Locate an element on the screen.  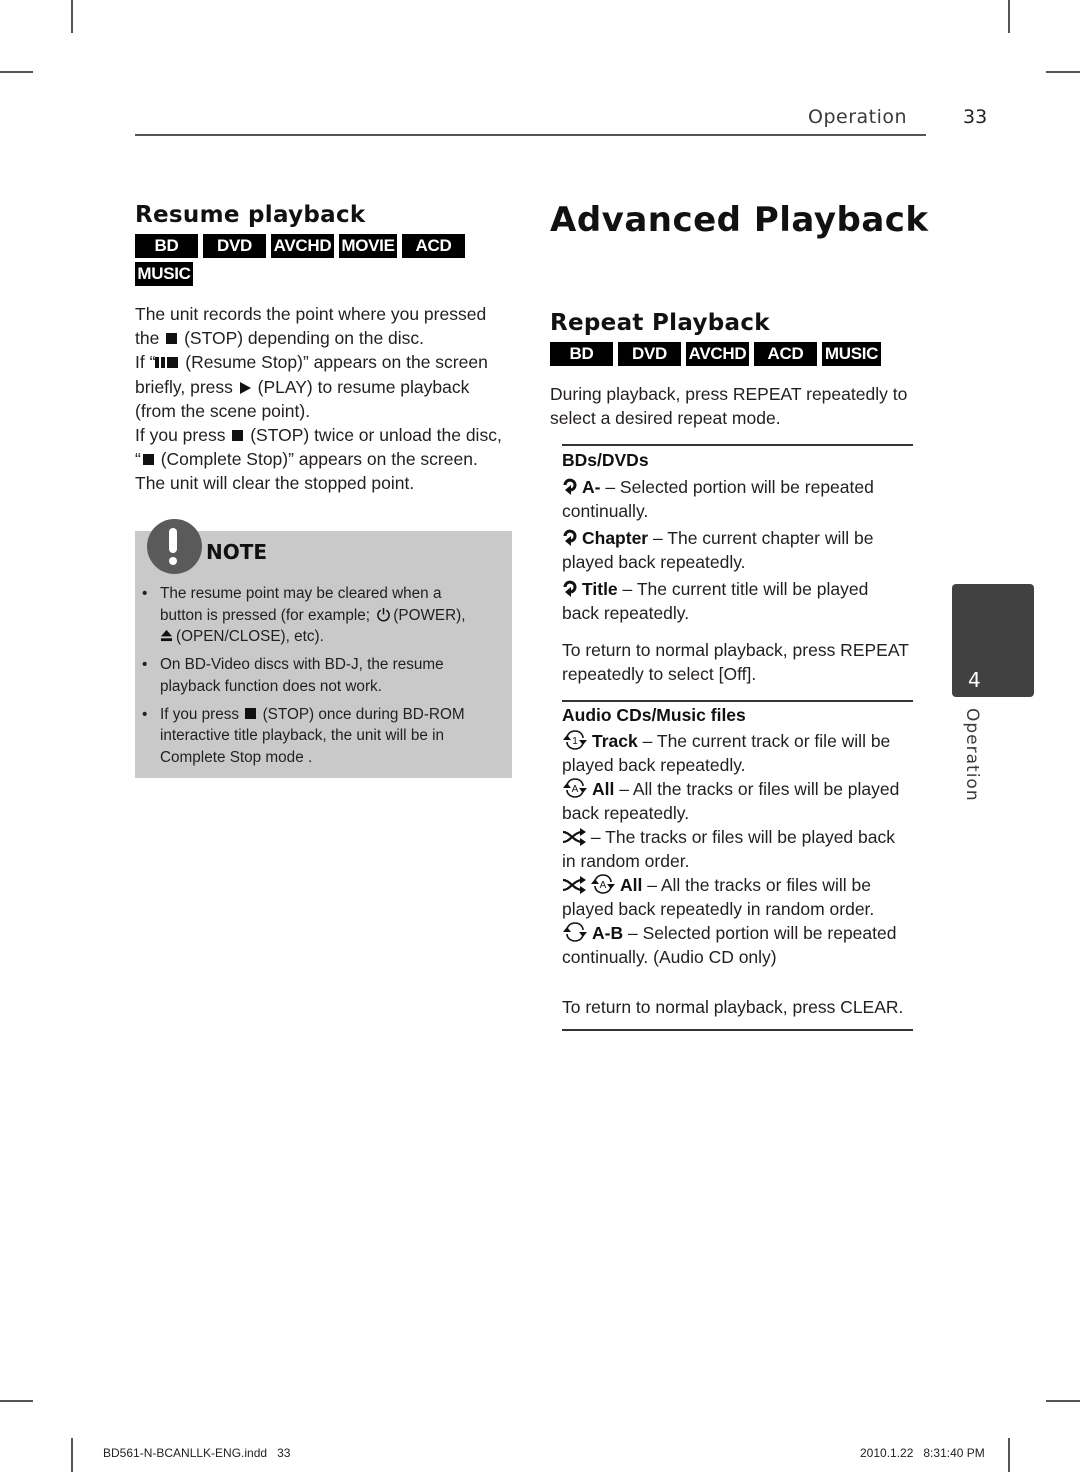
text-line: repeatedly to select [Off]. is located at coordinates (659, 674).